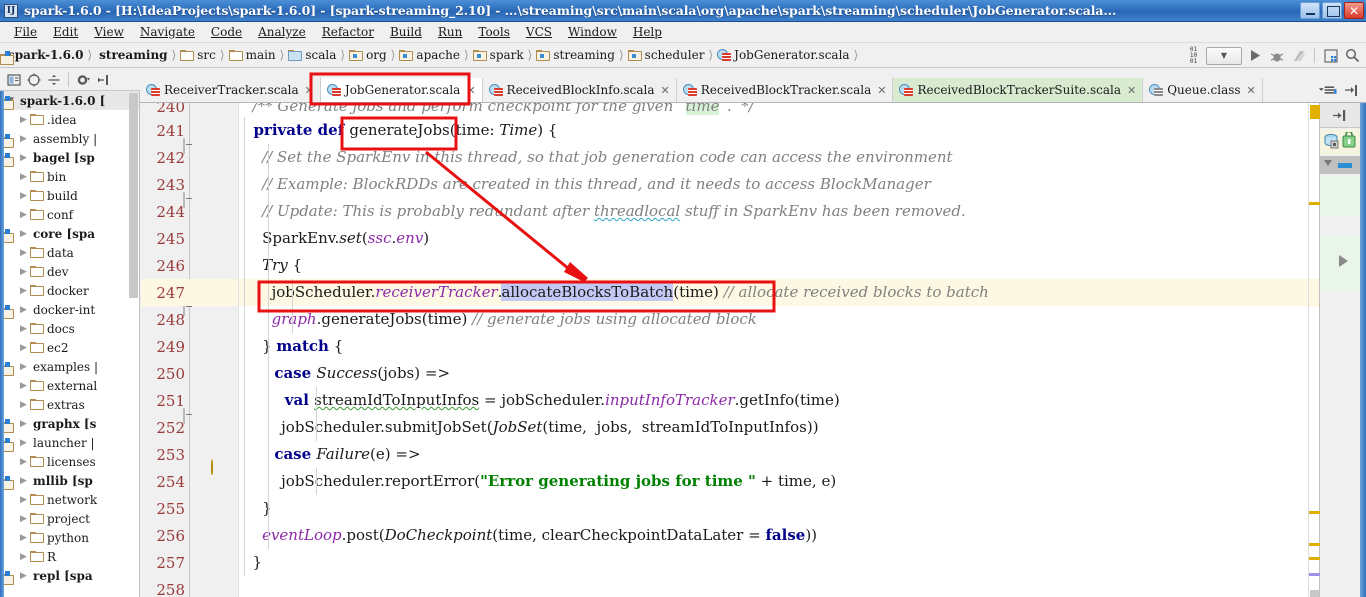  What do you see at coordinates (103, 80) in the screenshot?
I see `hide-panel-icon` at bounding box center [103, 80].